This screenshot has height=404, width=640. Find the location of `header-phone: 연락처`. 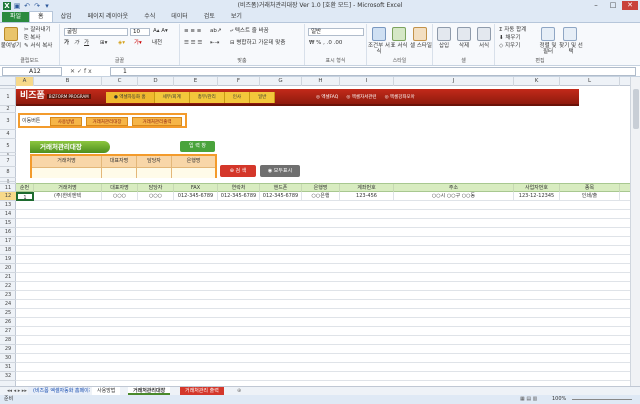

header-phone: 연락처 is located at coordinates (239, 188).